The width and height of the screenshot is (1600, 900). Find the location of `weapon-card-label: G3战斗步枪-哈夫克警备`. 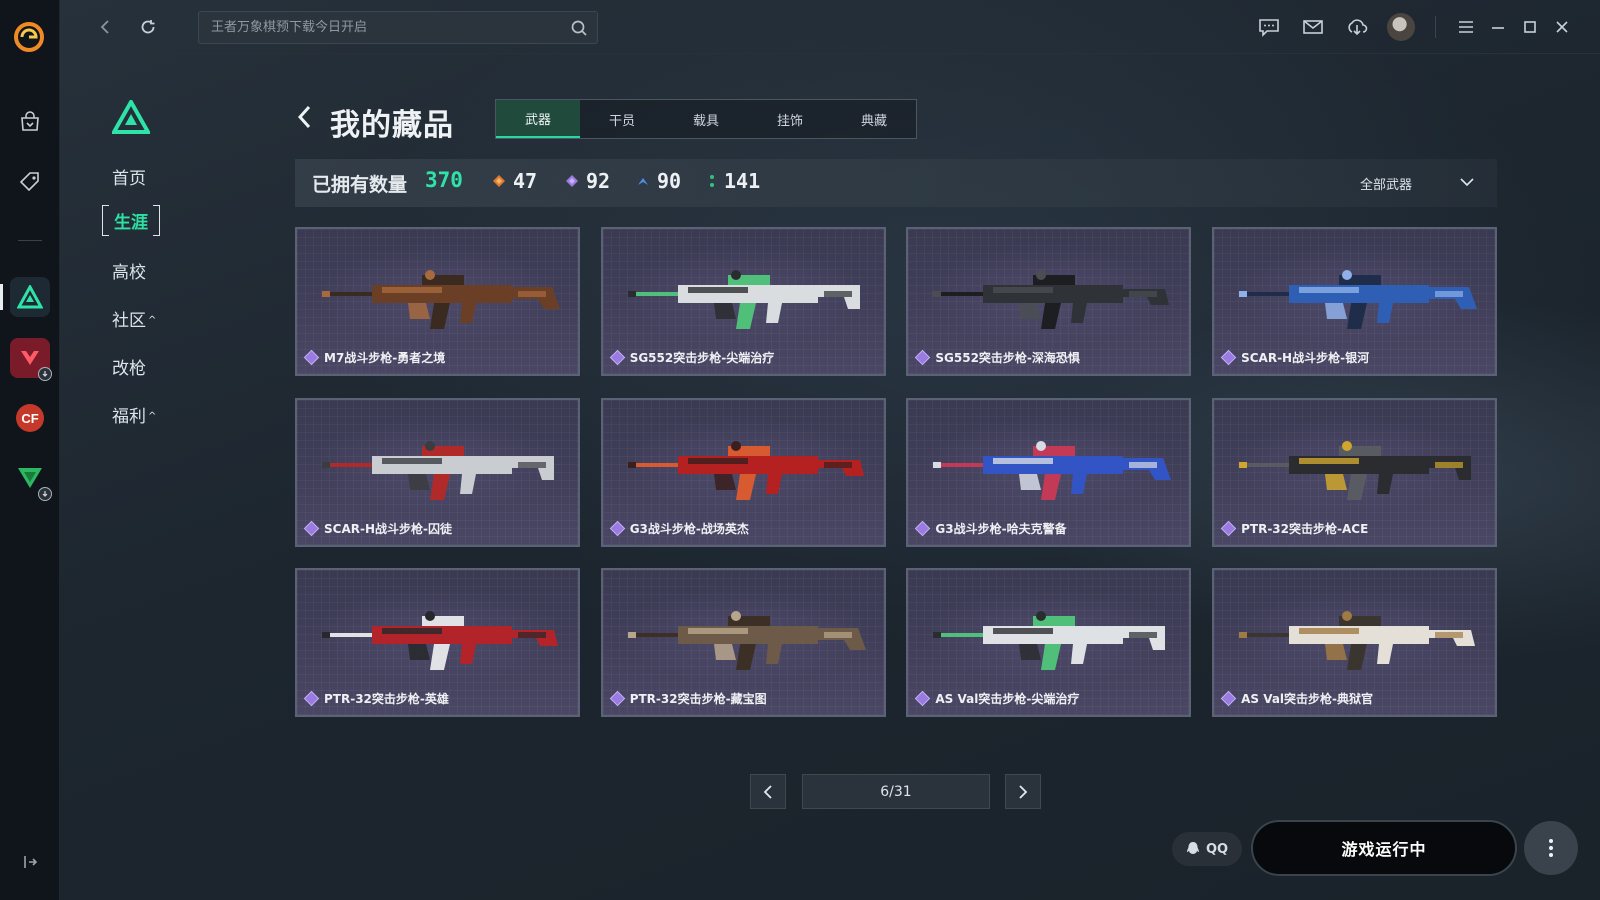

weapon-card-label: G3战斗步枪-哈夫克警备 is located at coordinates (991, 528).